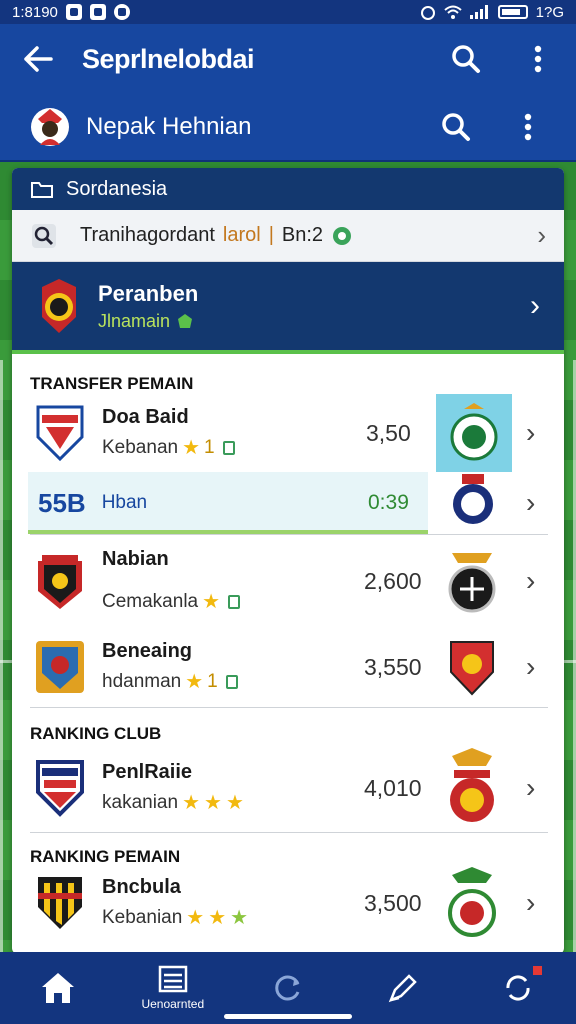  I want to click on player-sub: Kebanan, so click(140, 447).